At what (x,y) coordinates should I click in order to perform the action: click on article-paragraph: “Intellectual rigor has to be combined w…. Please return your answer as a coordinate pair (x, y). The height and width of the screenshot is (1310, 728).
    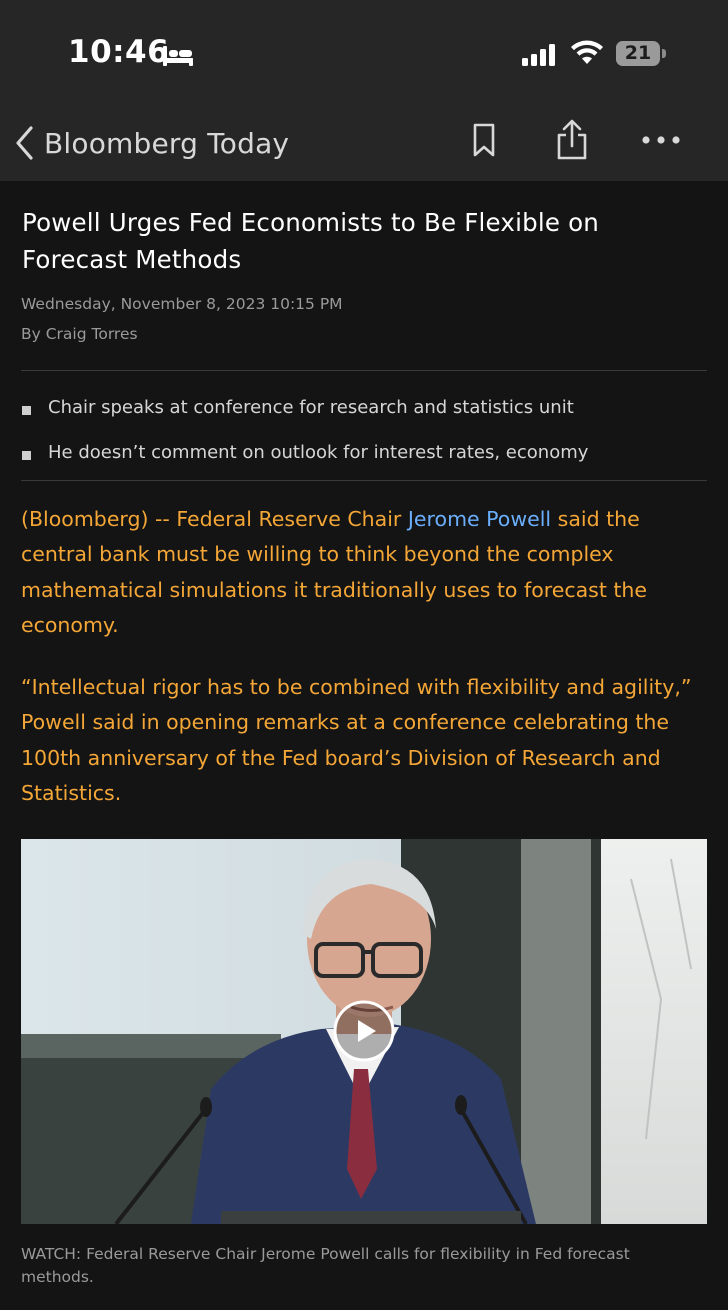
    Looking at the image, I should click on (356, 740).